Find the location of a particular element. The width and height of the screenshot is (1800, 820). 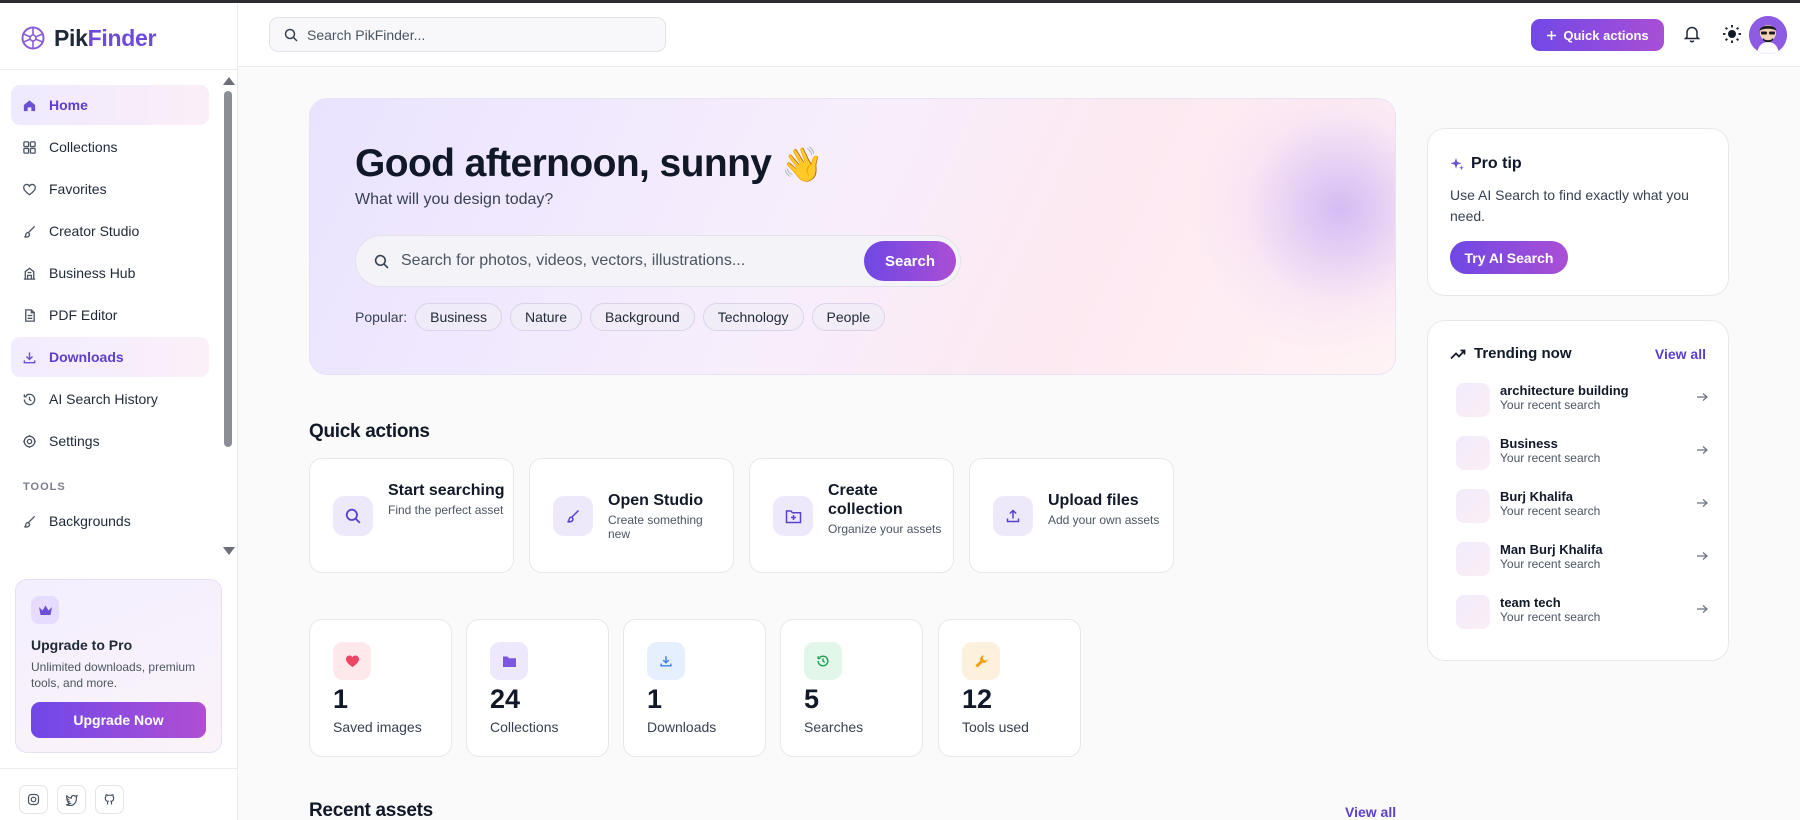

twitter-icon is located at coordinates (71, 799).